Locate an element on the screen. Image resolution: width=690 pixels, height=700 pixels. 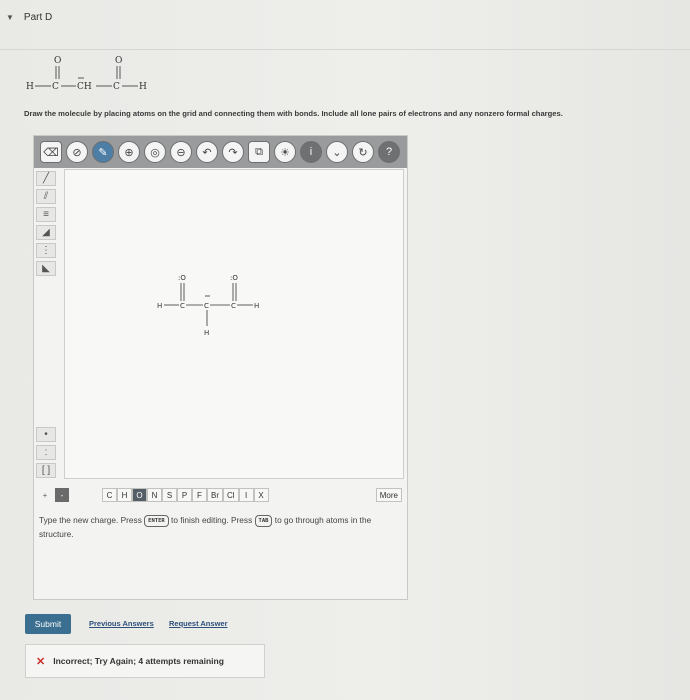
dash-bond-icon: ⋮ is located at coordinates (46, 250).